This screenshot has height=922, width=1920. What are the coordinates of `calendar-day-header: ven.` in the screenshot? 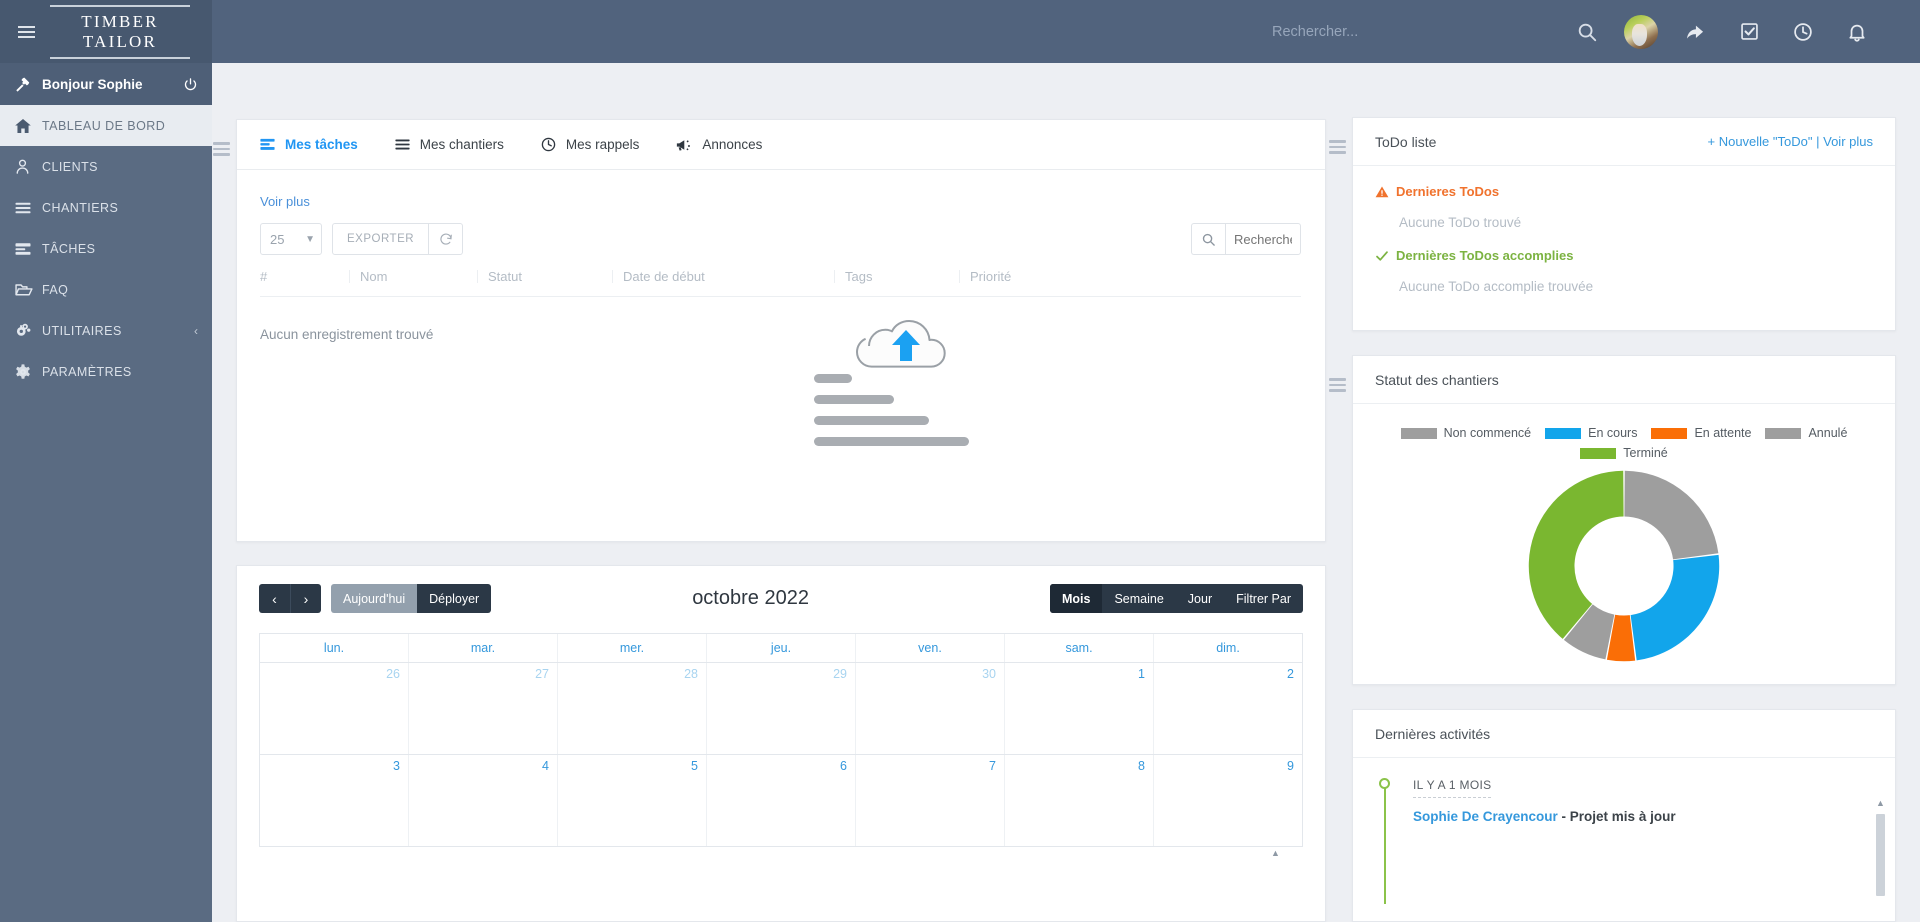 It's located at (930, 648).